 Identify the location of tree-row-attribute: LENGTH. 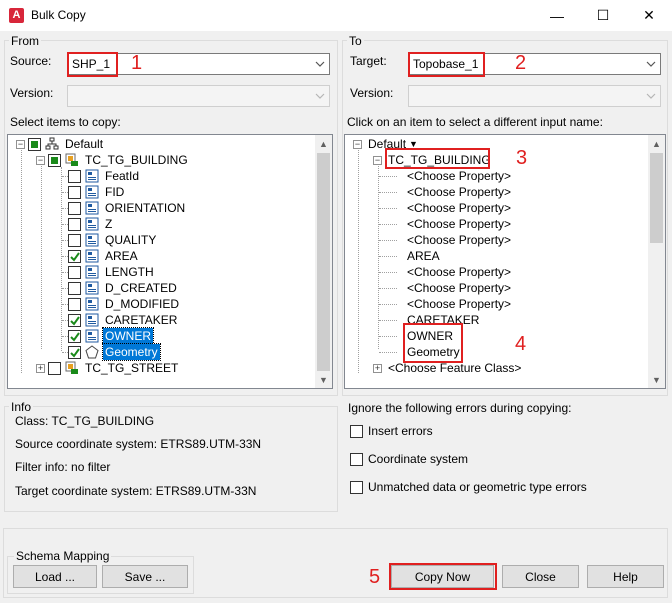
(109, 272).